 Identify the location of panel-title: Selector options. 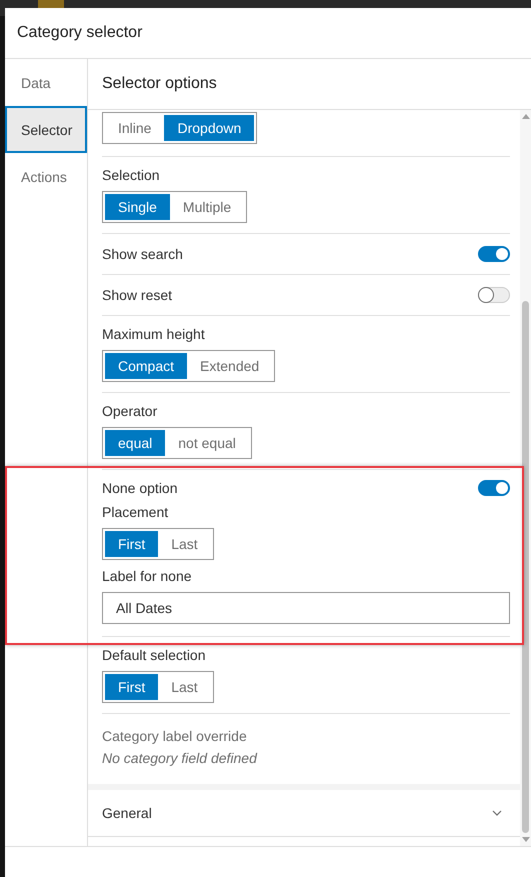
(159, 84).